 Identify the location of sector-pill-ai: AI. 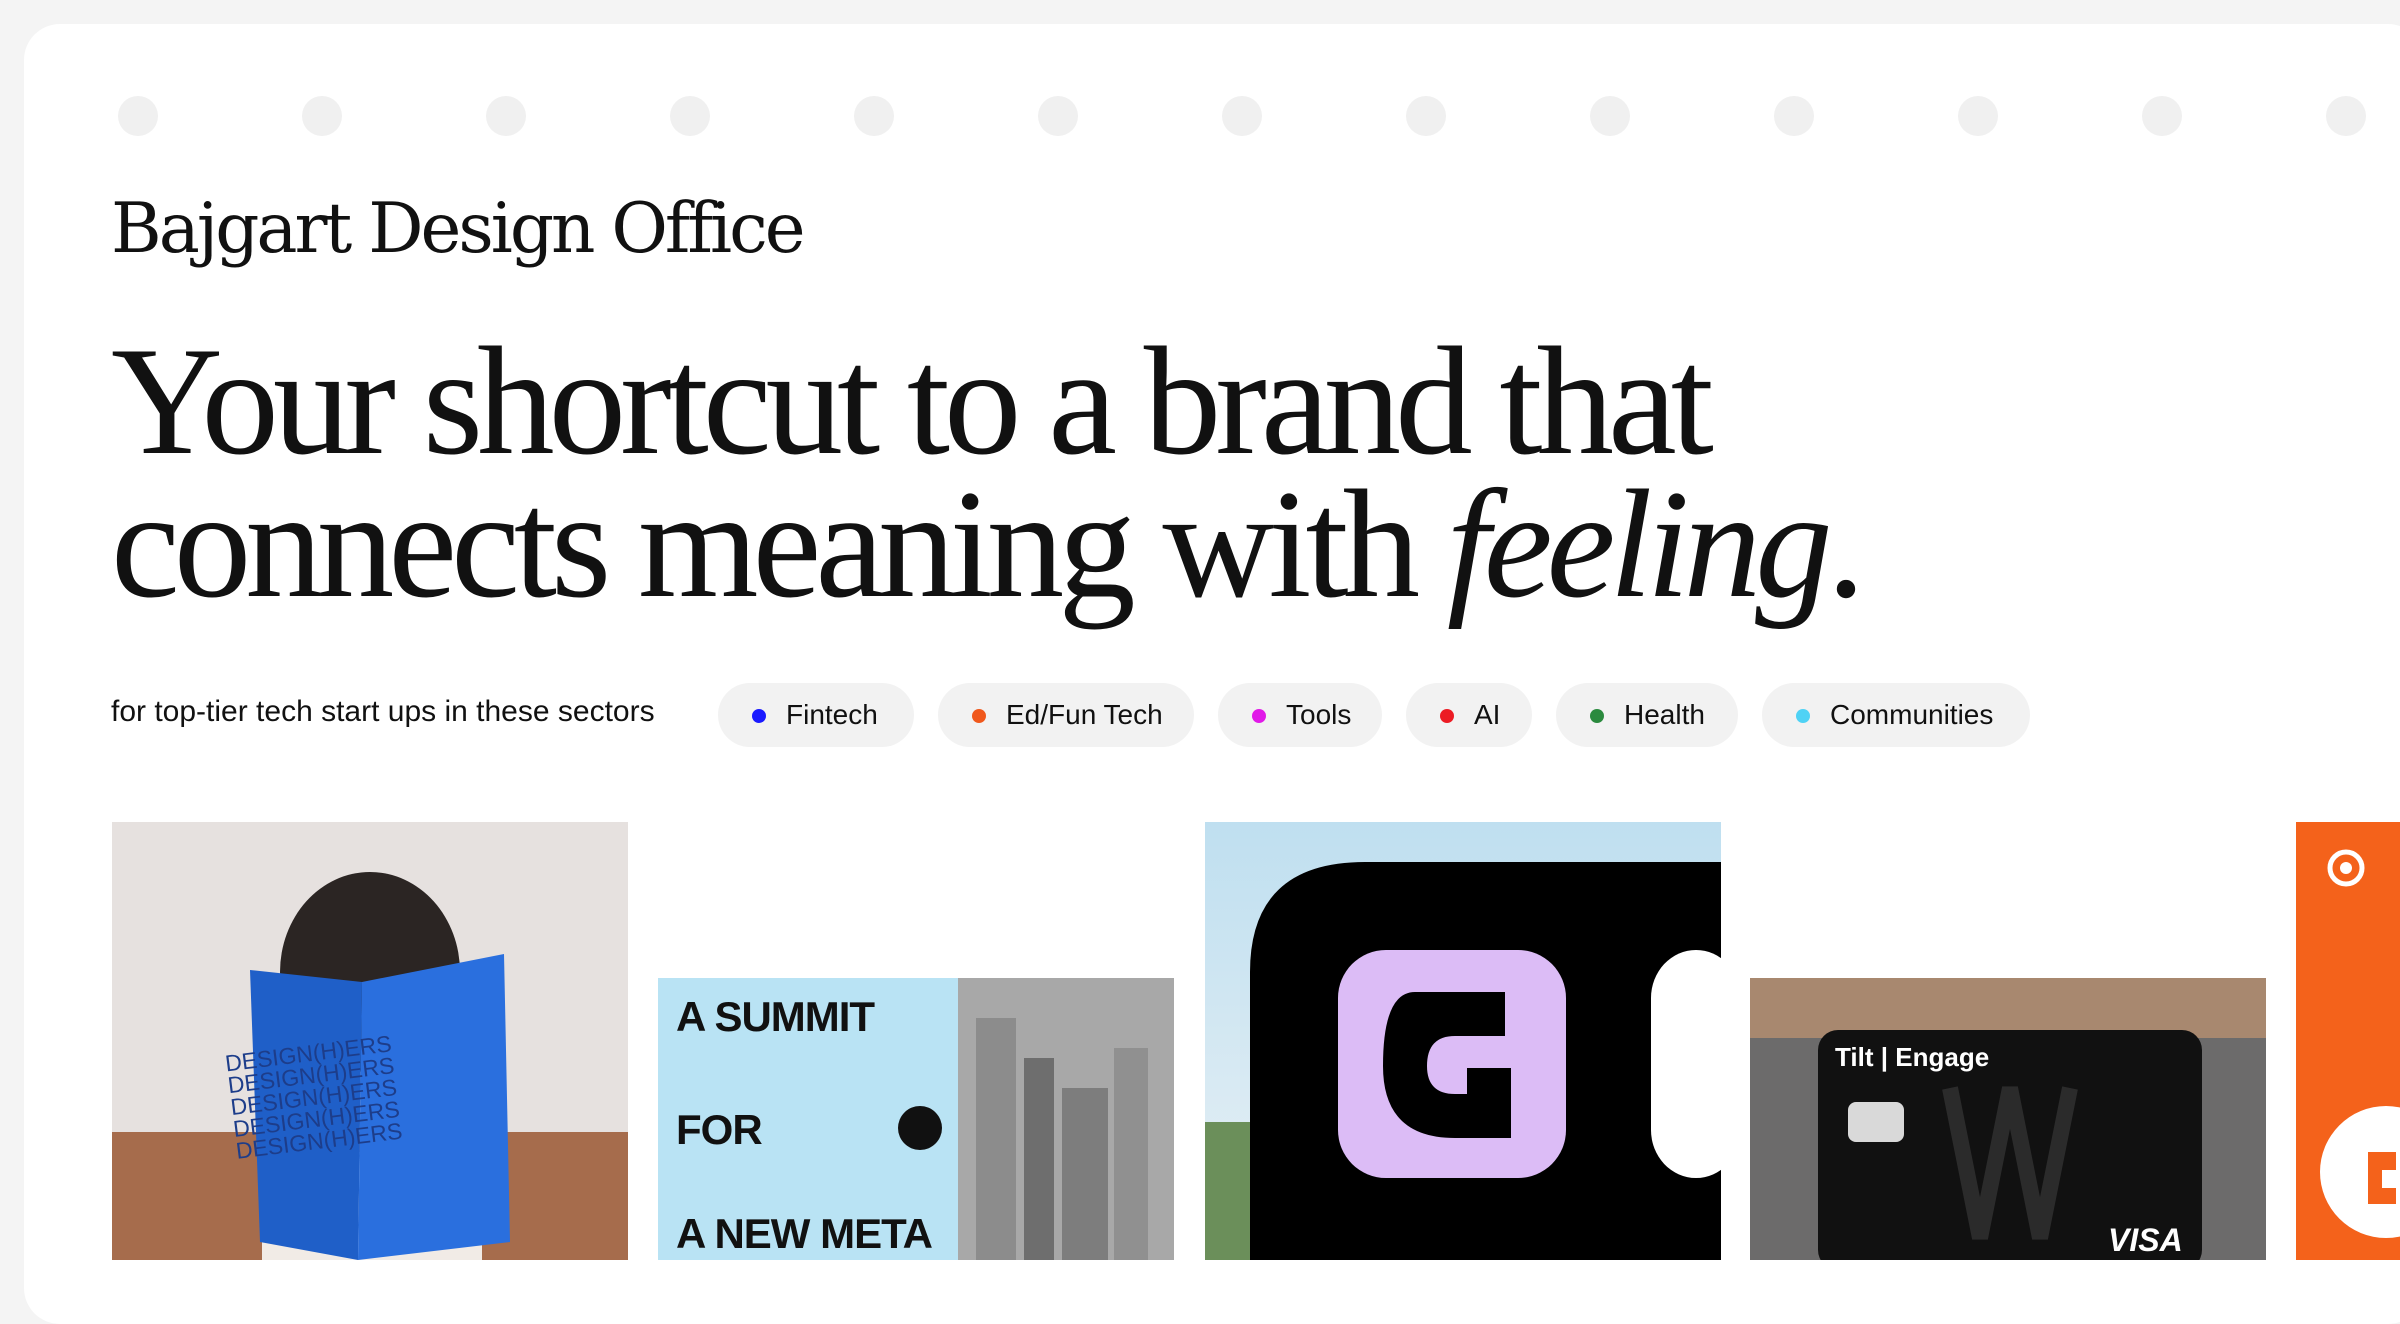
(1469, 715).